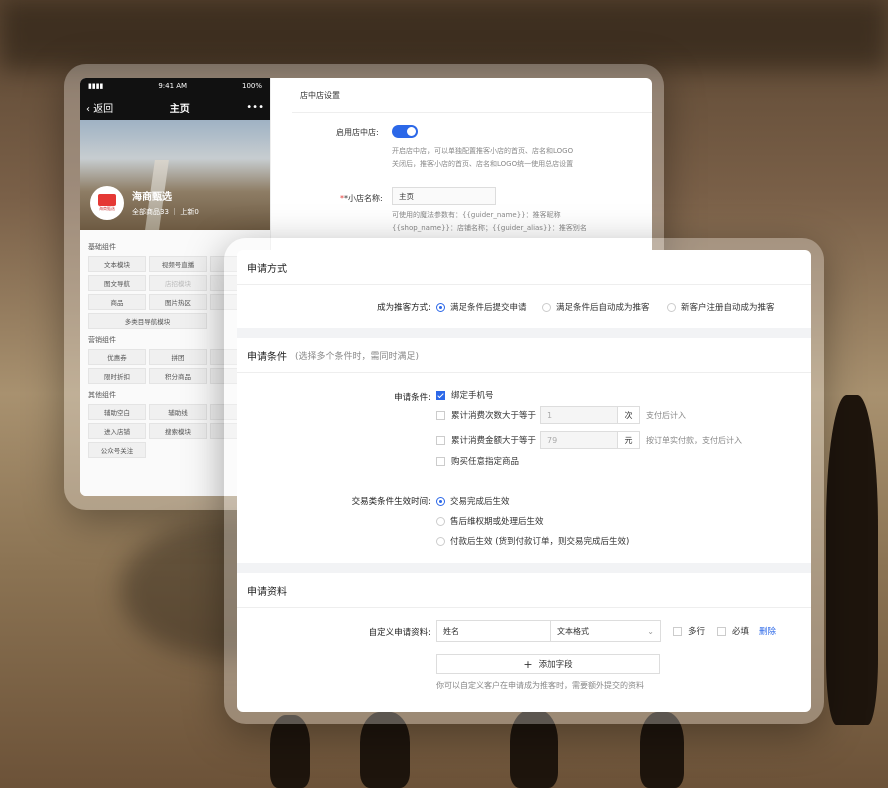 This screenshot has width=888, height=788. What do you see at coordinates (255, 107) in the screenshot?
I see `more-icon: •••` at bounding box center [255, 107].